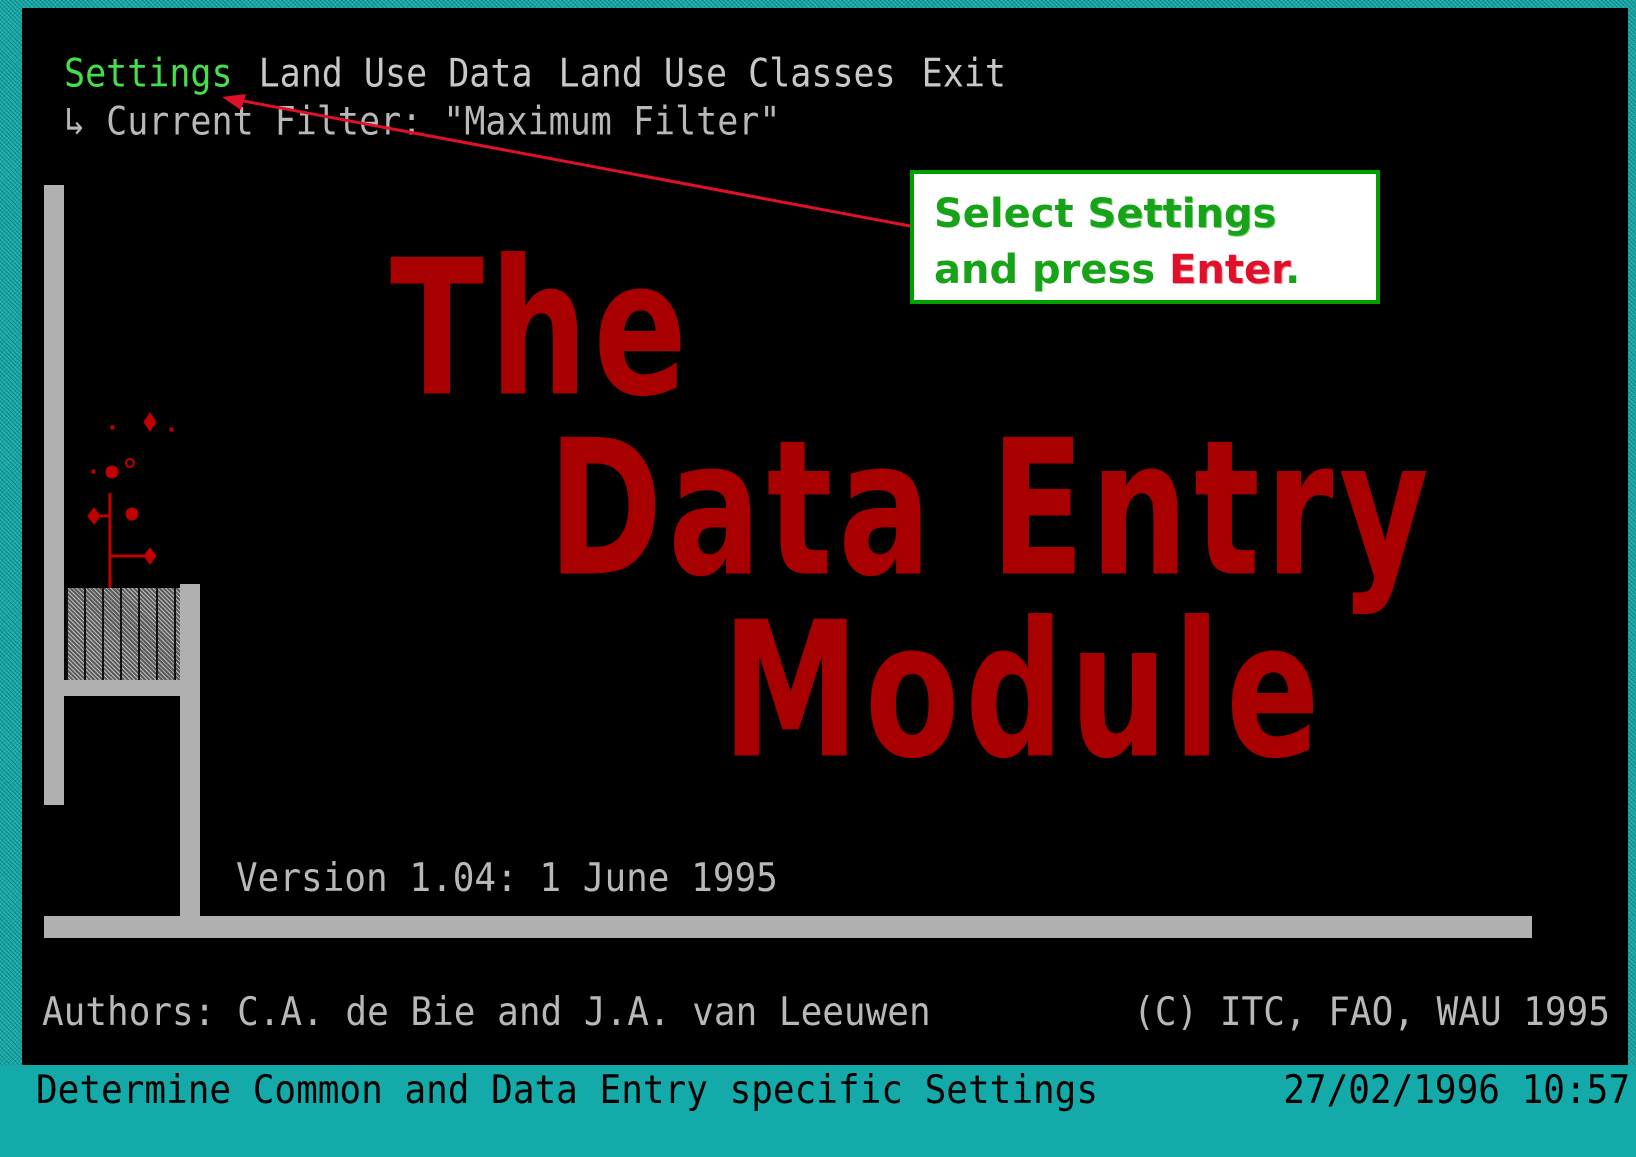 This screenshot has height=1157, width=1636. I want to click on menu-item-settings: Settings, so click(148, 79).